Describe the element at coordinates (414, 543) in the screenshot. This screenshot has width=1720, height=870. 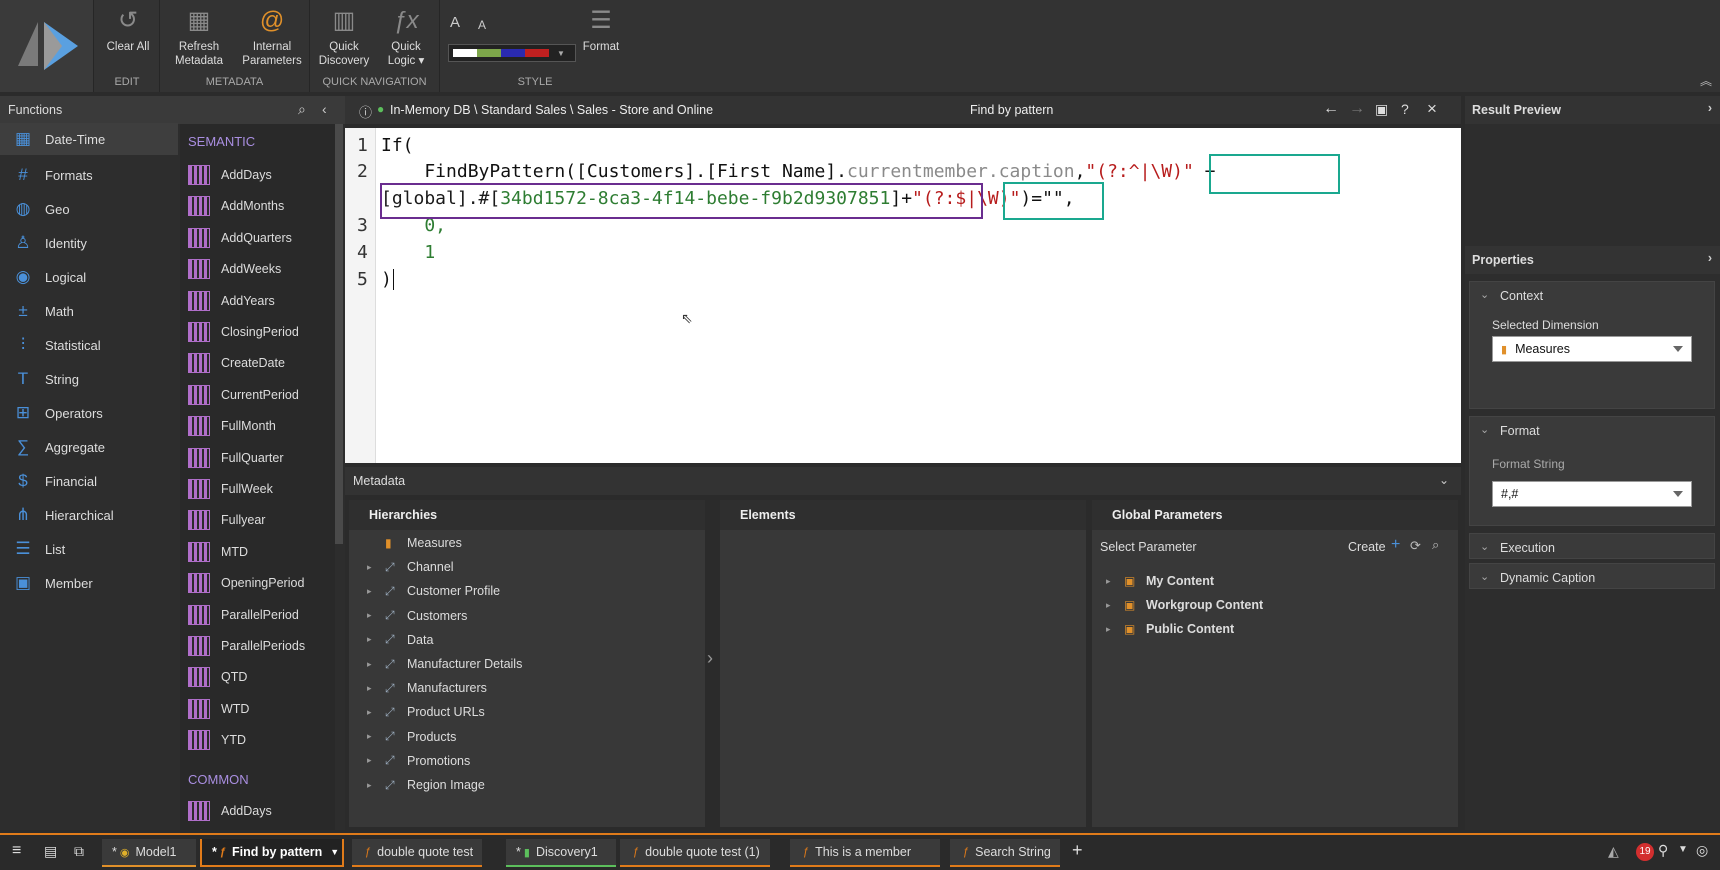
I see `hierarchy-item: ▮ Measures` at that location.